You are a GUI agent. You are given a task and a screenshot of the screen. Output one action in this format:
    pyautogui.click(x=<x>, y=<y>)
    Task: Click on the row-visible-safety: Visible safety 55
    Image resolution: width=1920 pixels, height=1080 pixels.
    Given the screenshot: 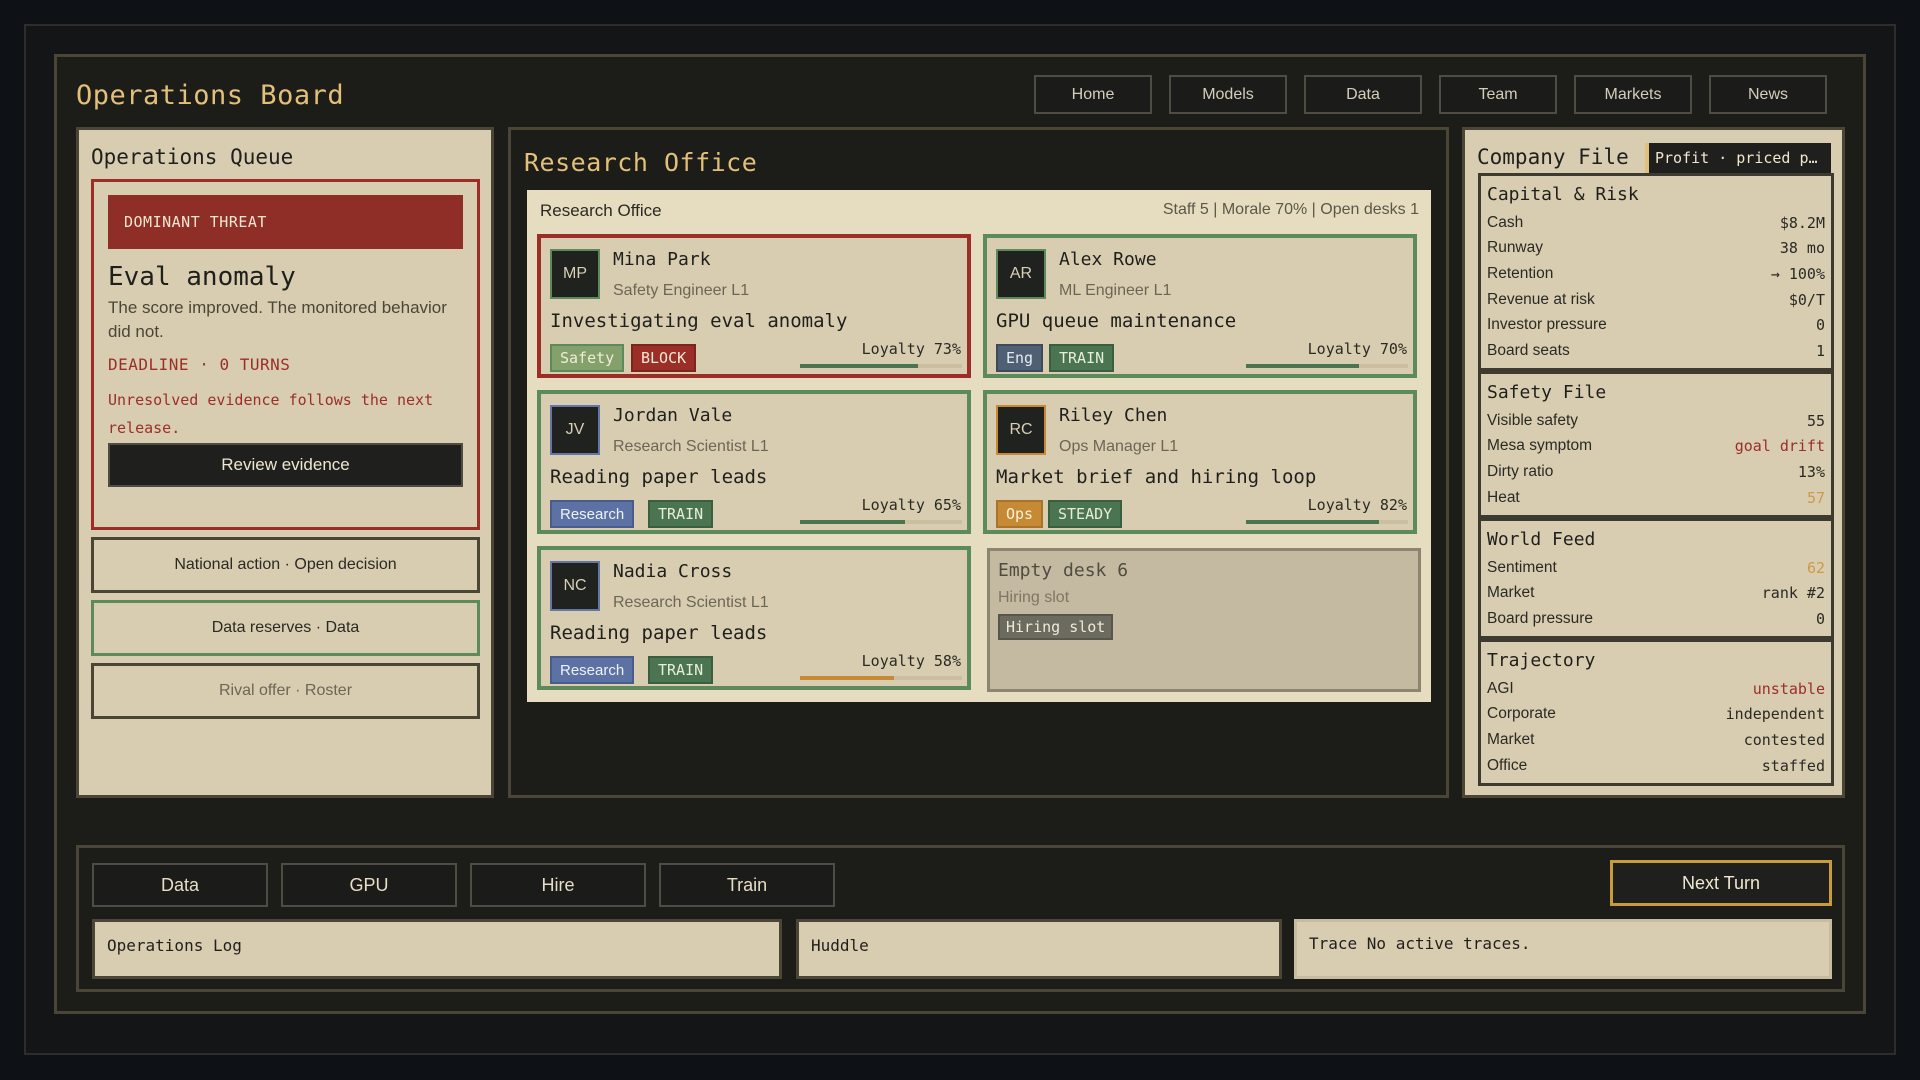 What is the action you would take?
    pyautogui.click(x=1656, y=421)
    